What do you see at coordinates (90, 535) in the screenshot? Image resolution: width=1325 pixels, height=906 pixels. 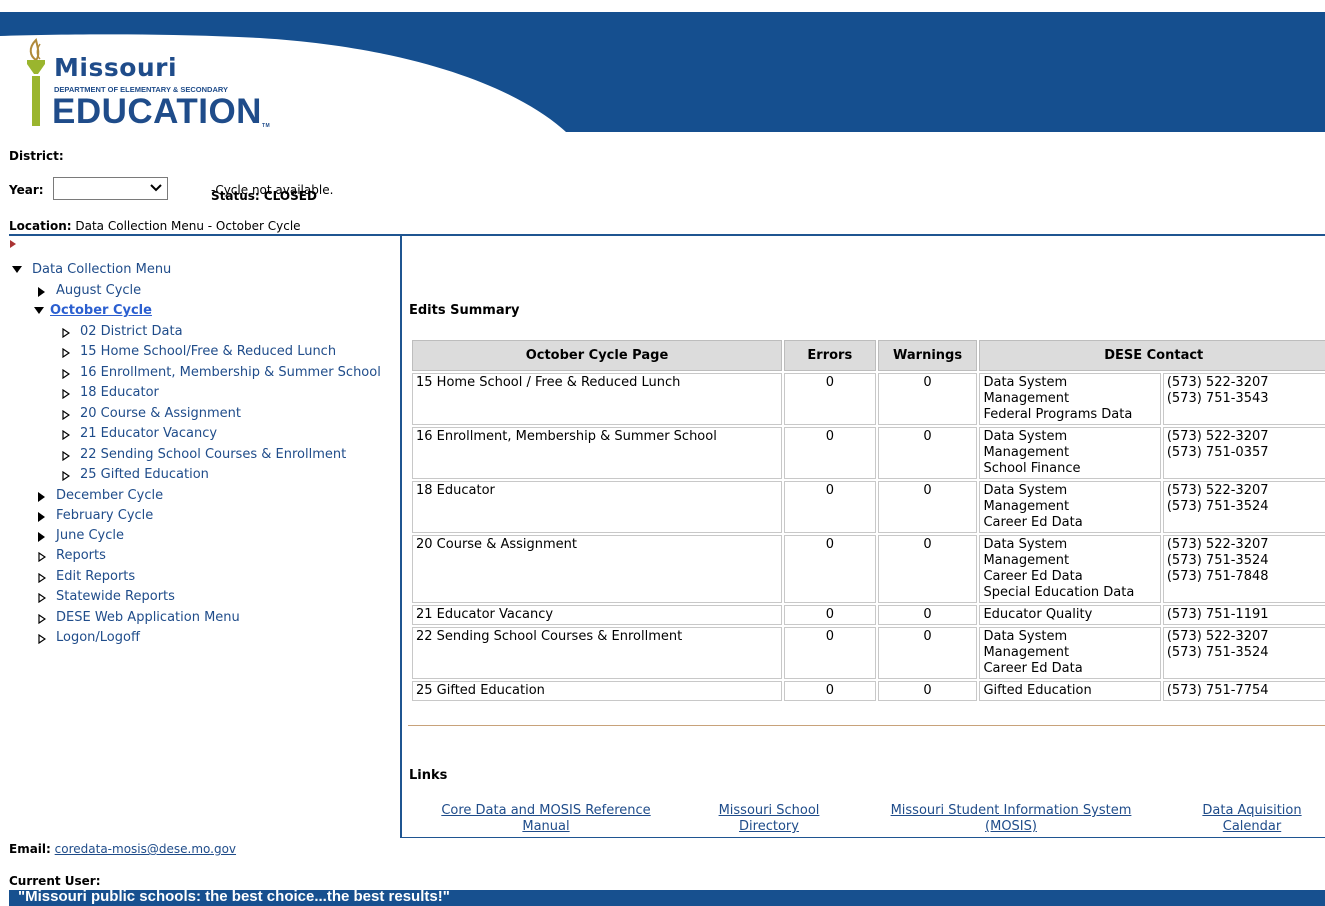 I see `nav-item-label: June Cycle` at bounding box center [90, 535].